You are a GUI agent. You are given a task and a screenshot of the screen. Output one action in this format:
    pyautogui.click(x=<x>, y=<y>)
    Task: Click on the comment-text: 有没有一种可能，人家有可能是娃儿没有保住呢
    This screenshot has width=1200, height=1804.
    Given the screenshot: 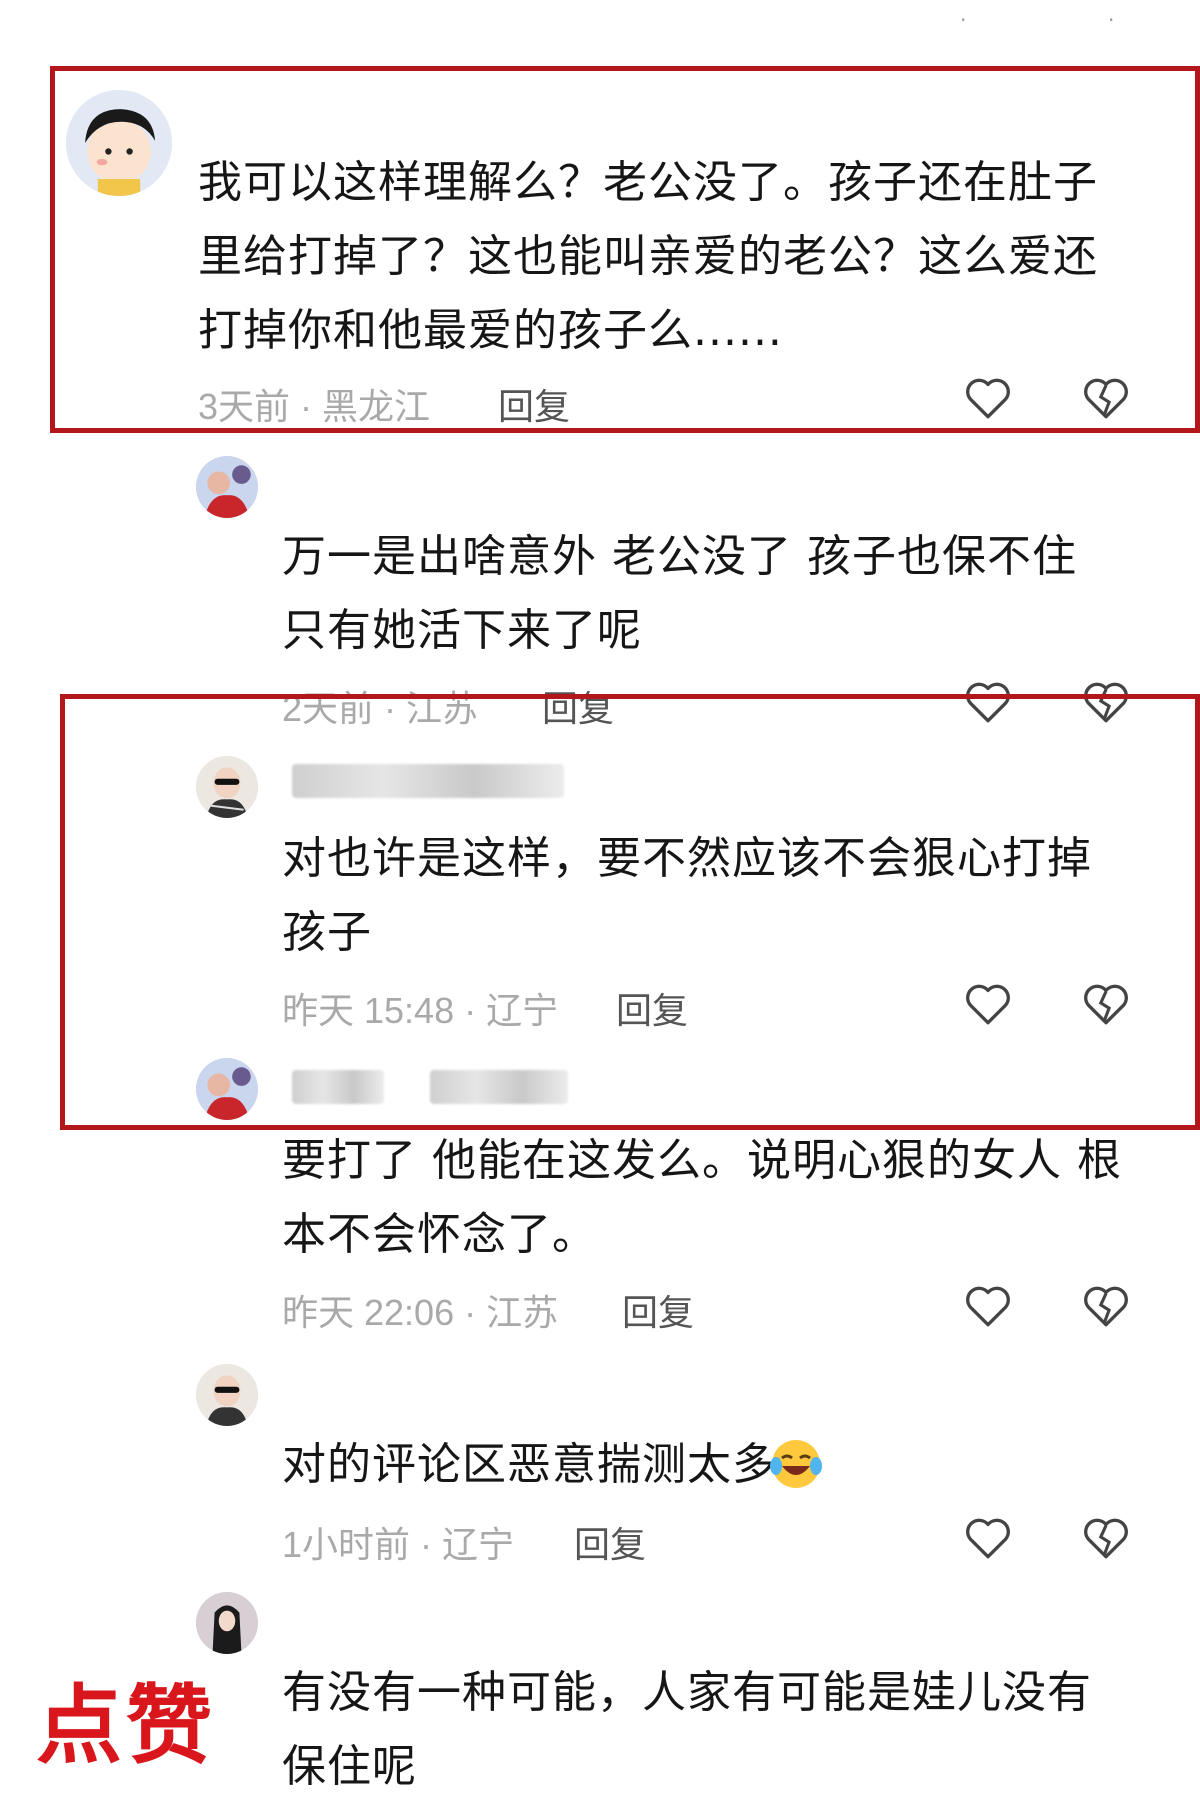 What is the action you would take?
    pyautogui.click(x=687, y=1729)
    